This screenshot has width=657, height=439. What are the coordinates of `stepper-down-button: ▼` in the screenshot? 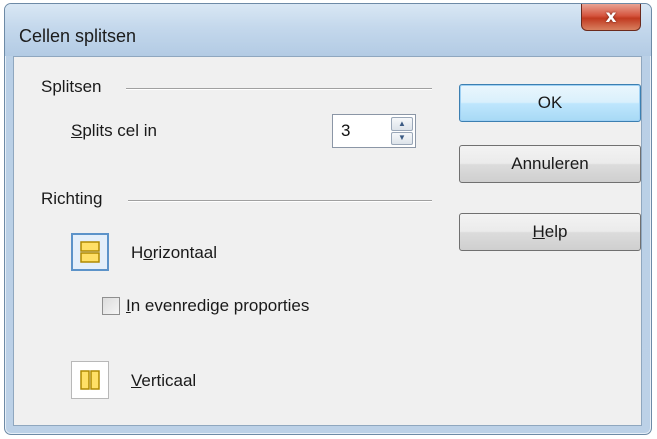 It's located at (402, 138).